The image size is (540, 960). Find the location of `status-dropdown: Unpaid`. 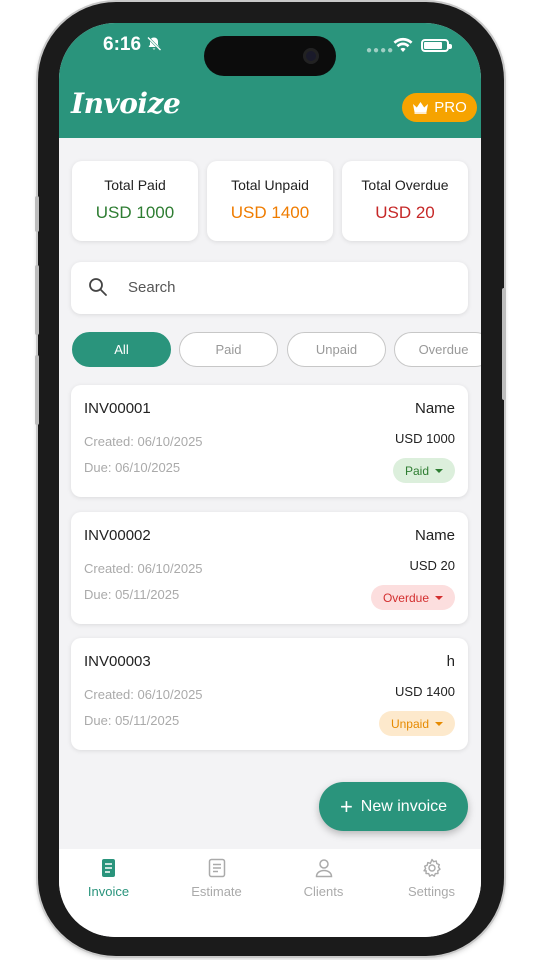

status-dropdown: Unpaid is located at coordinates (416, 723).